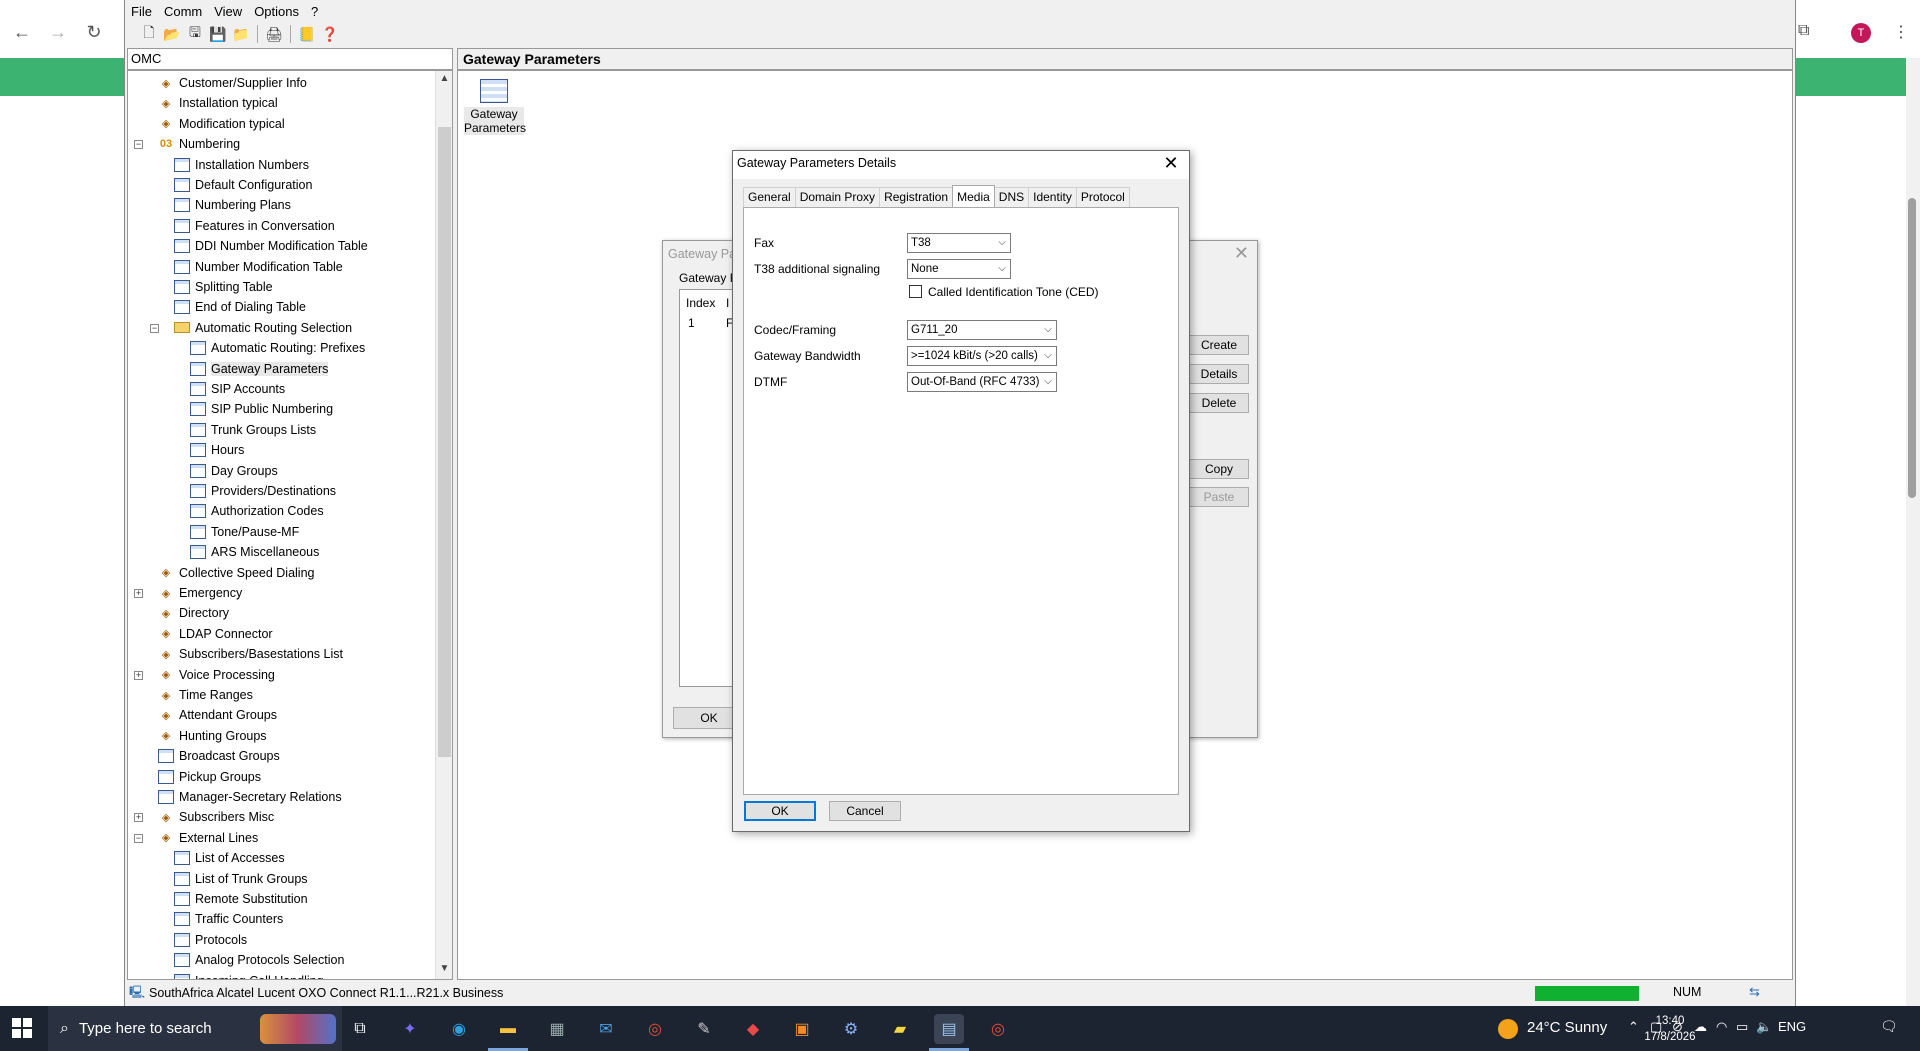 The image size is (1920, 1051). Describe the element at coordinates (998, 1029) in the screenshot. I see `chrome-profile-icon: ◎` at that location.